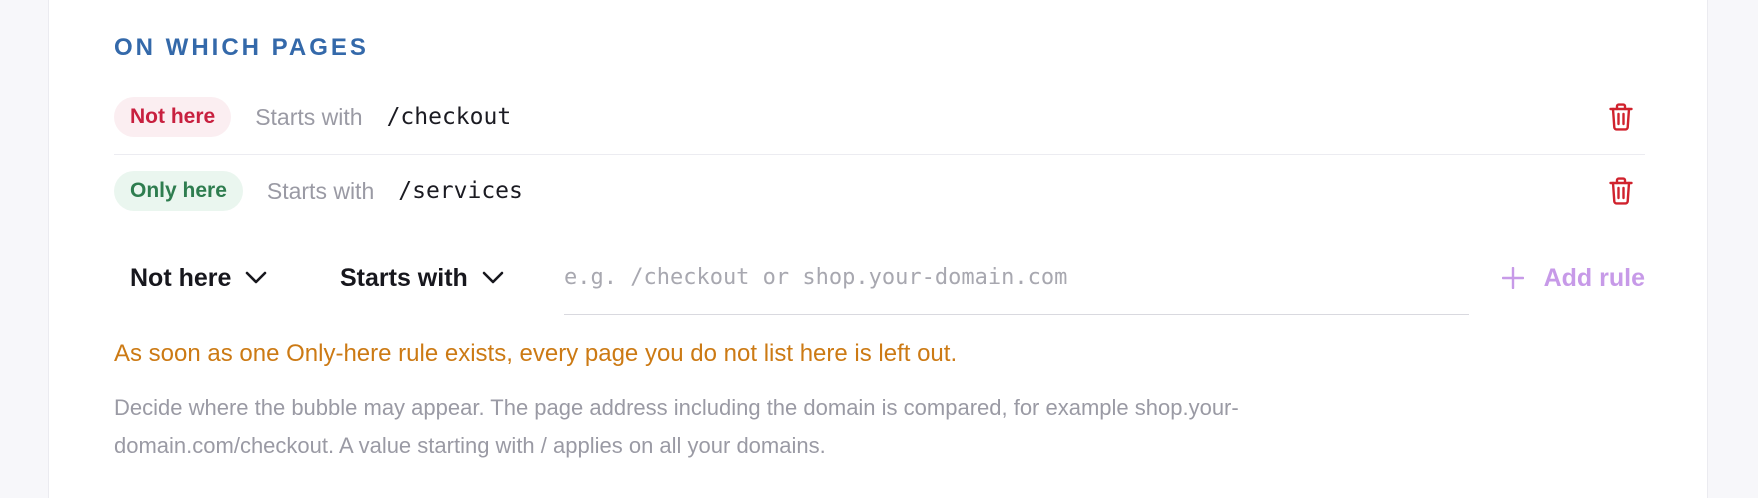 The width and height of the screenshot is (1758, 498). Describe the element at coordinates (404, 277) in the screenshot. I see `operator-select-value: Starts with` at that location.